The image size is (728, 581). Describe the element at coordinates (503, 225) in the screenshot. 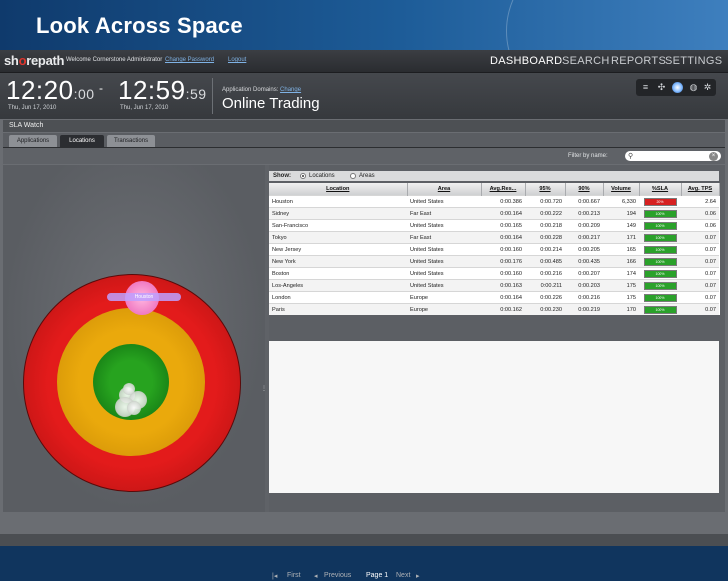

I see `avg-res-cell: 0:00.165` at that location.